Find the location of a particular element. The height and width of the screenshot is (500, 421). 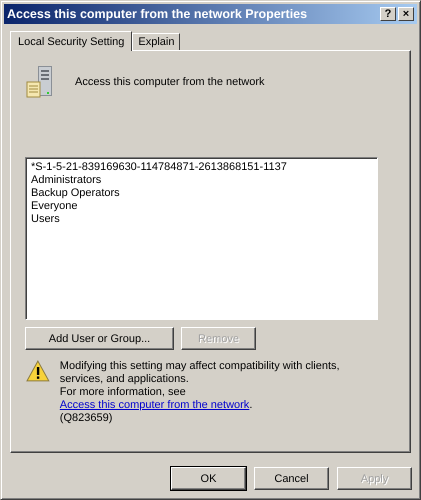

tab: Explain is located at coordinates (156, 41).